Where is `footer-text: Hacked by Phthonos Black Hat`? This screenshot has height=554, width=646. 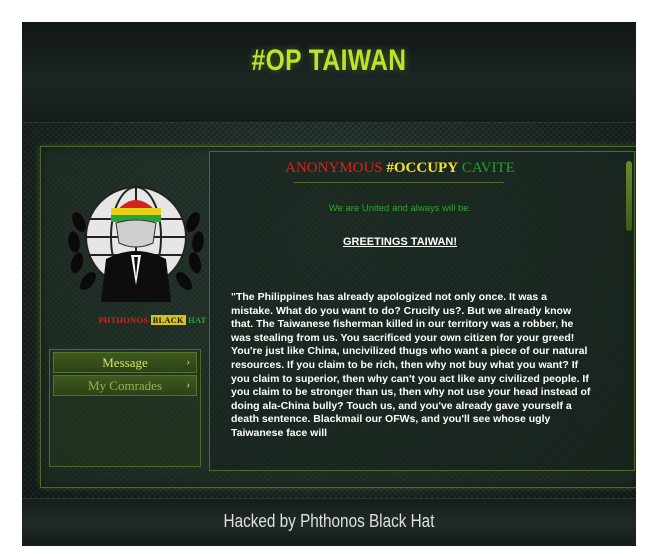 footer-text: Hacked by Phthonos Black Hat is located at coordinates (329, 521).